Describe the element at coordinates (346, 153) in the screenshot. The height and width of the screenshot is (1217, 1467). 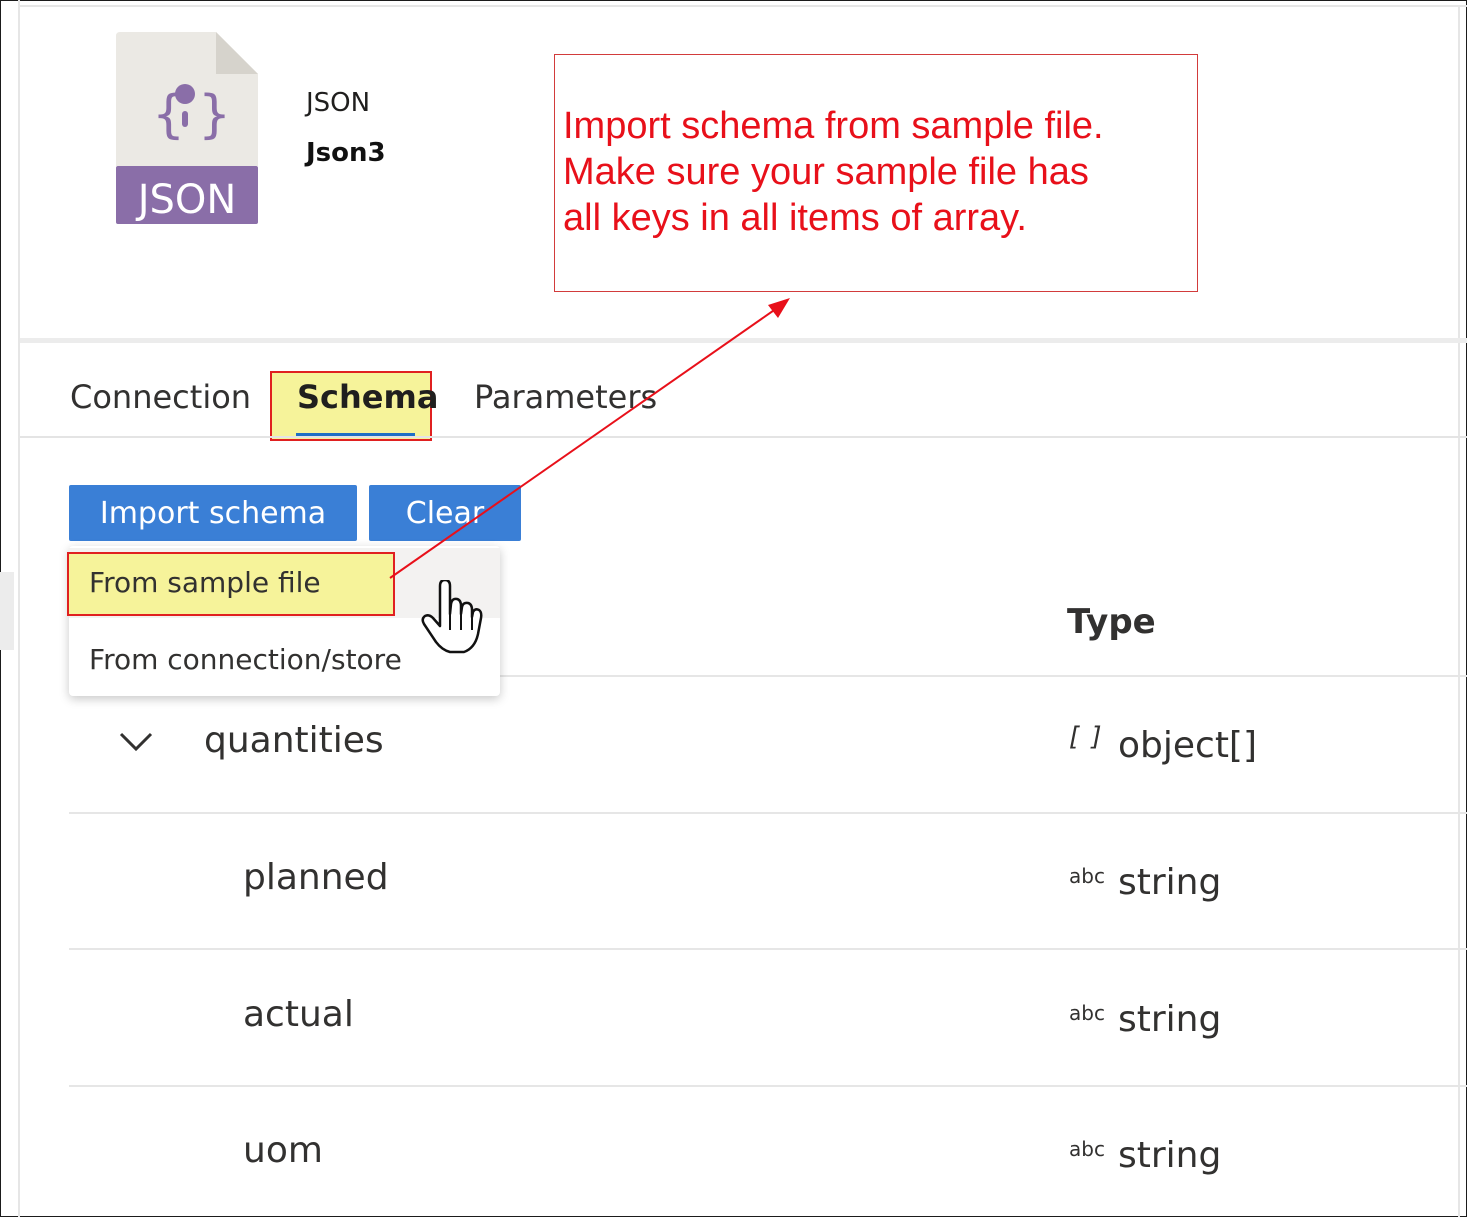
I see `dataset-name: Json3` at that location.